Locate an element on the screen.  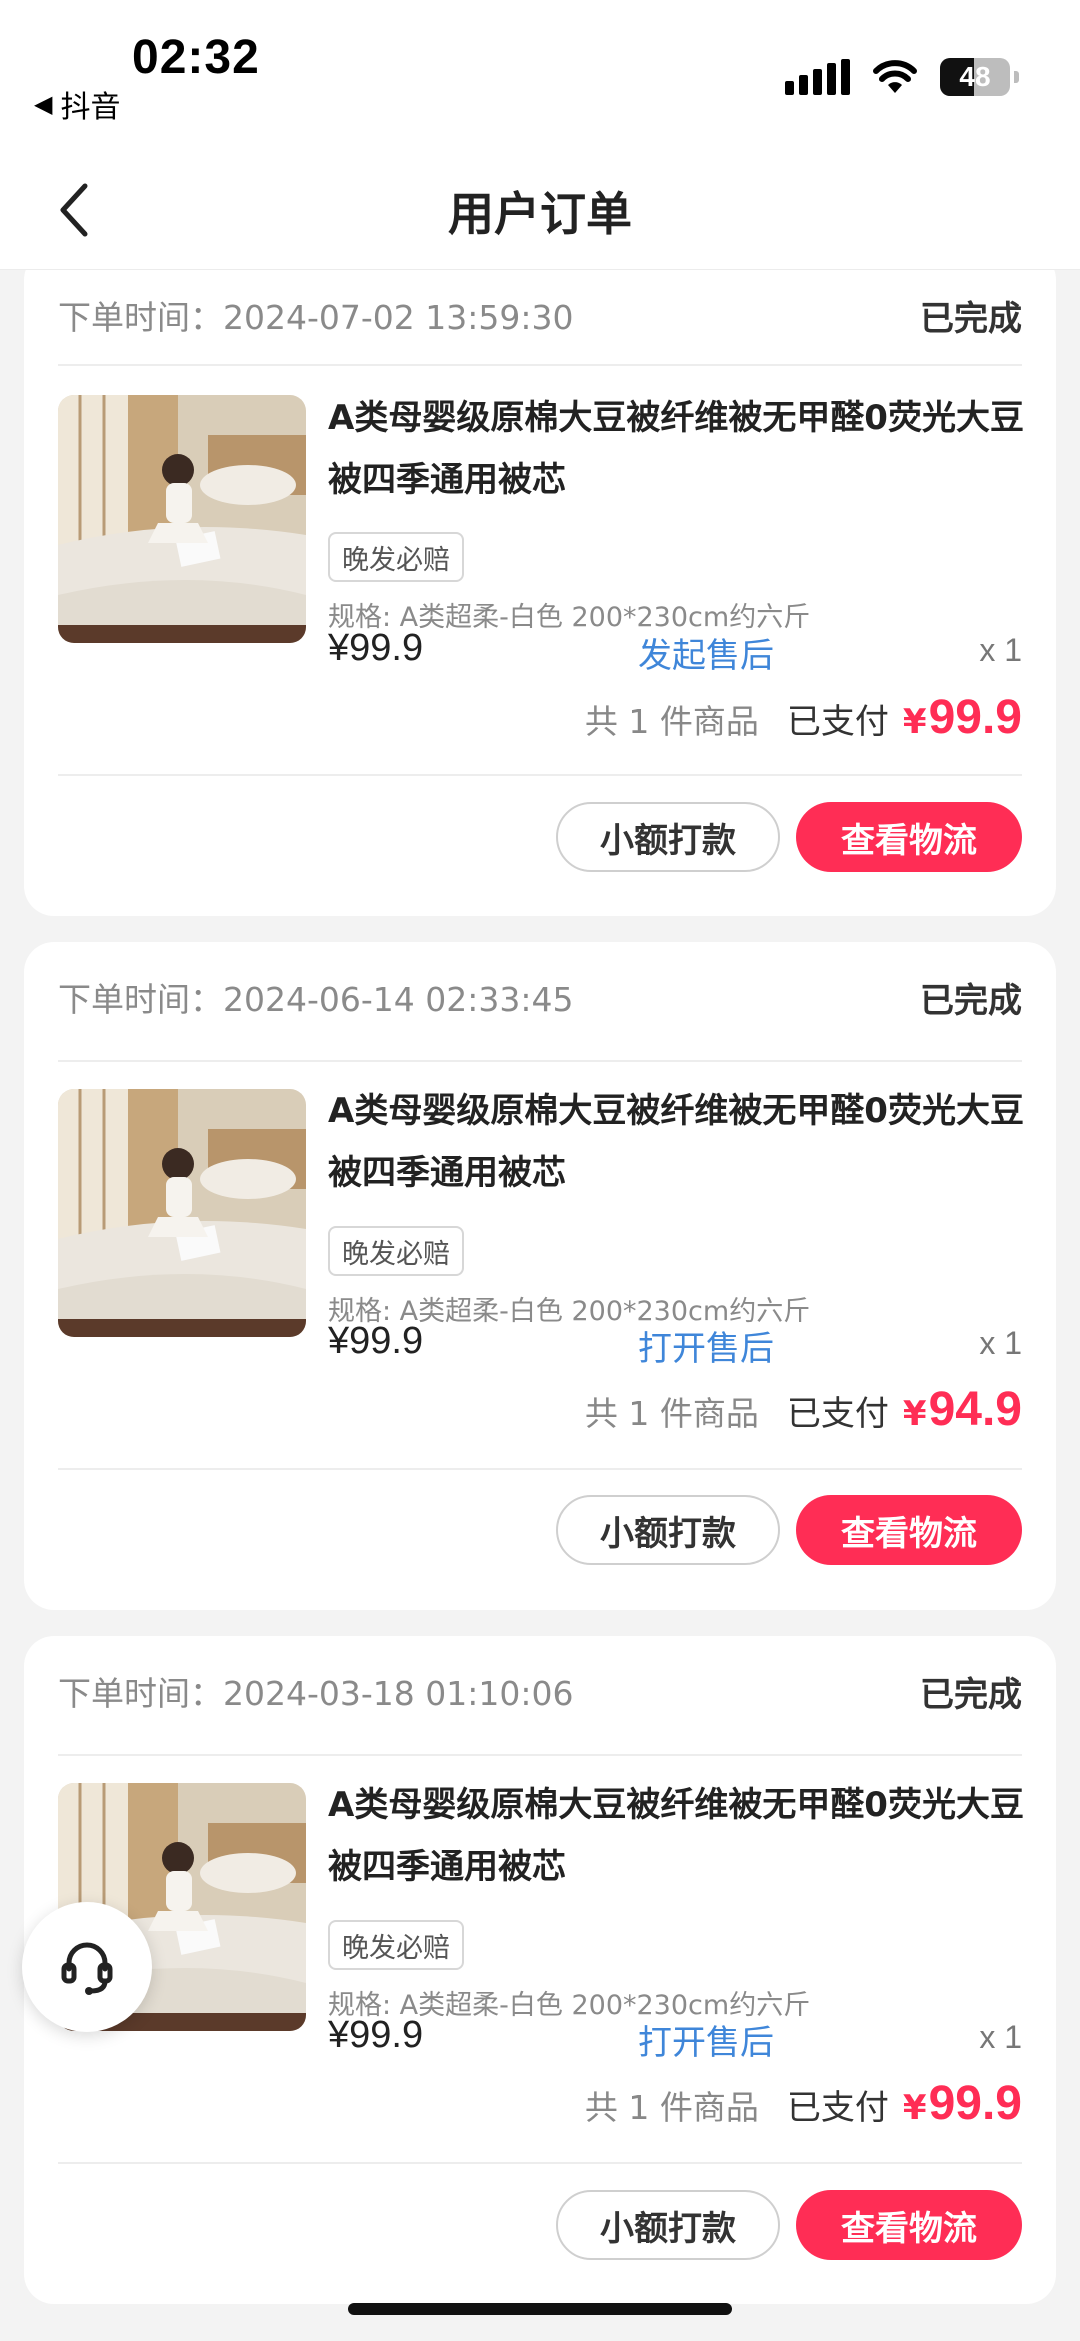
back-to-app-link: ◀ 抖音 is located at coordinates (77, 104).